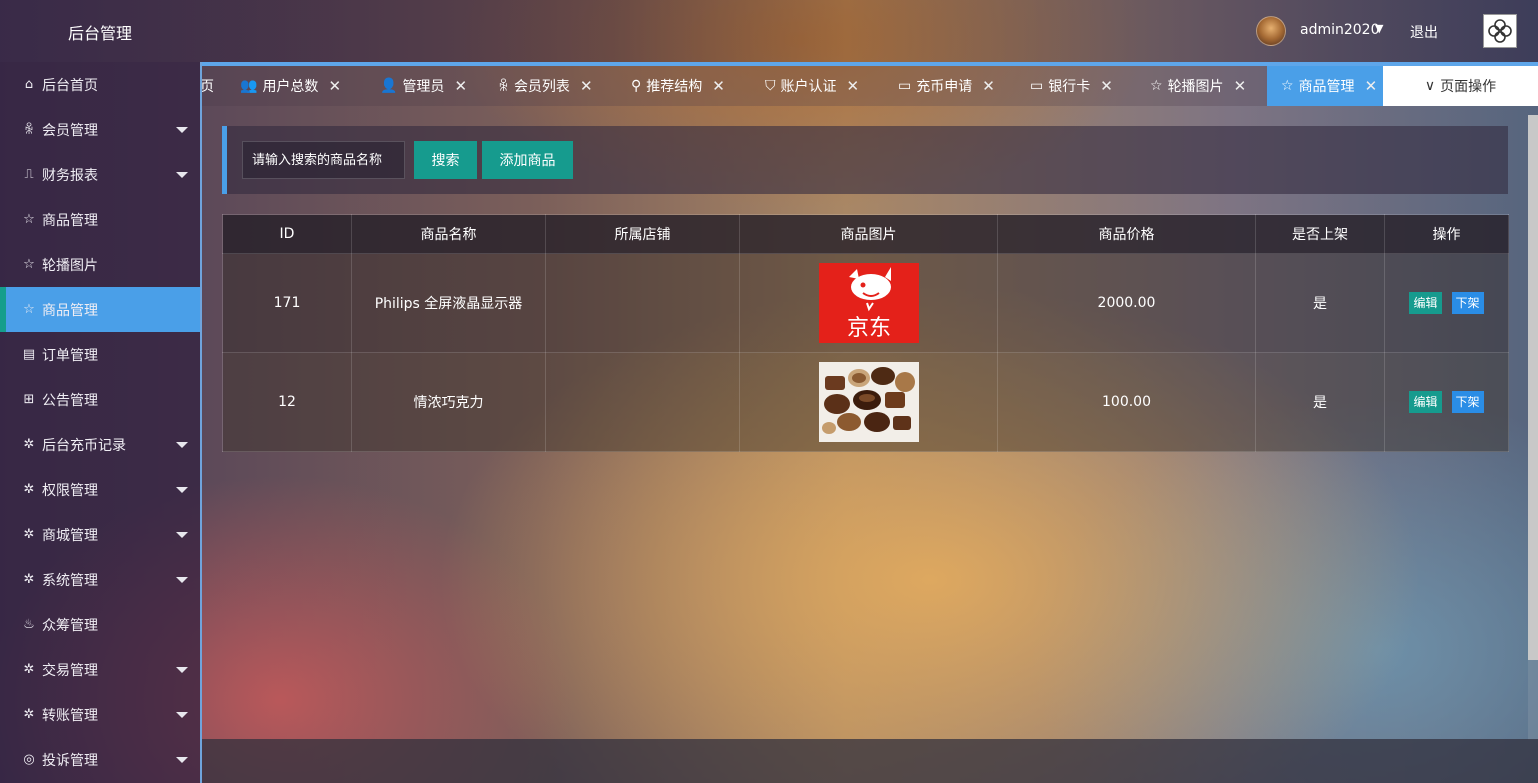 This screenshot has height=783, width=1538. What do you see at coordinates (1446, 234) in the screenshot?
I see `column-header: 操作` at bounding box center [1446, 234].